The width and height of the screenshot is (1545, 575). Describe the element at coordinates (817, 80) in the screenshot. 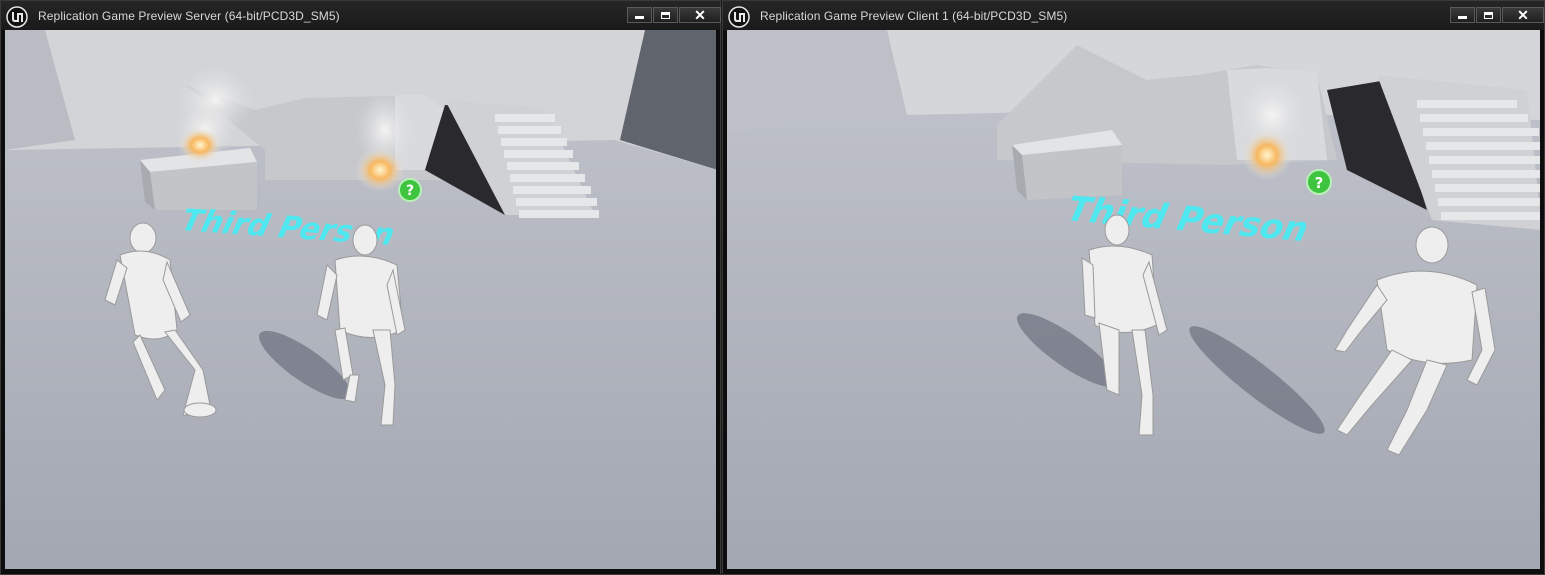

I see `left-wall` at that location.